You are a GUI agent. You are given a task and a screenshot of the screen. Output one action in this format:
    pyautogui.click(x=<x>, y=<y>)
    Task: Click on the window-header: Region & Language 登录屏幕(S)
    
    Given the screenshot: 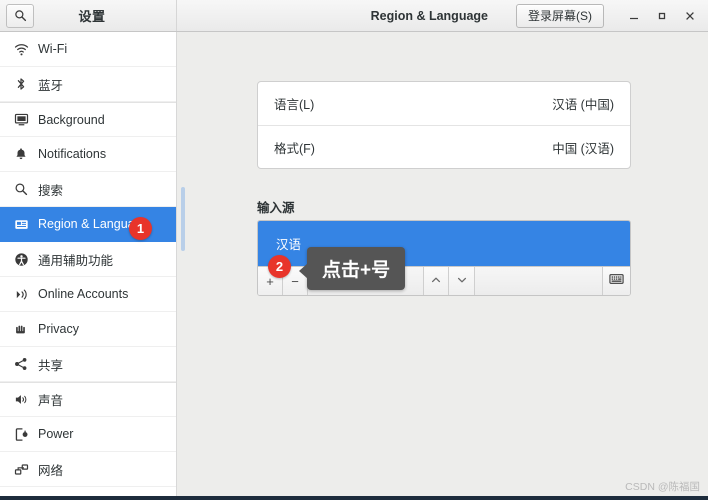 What is the action you would take?
    pyautogui.click(x=442, y=15)
    